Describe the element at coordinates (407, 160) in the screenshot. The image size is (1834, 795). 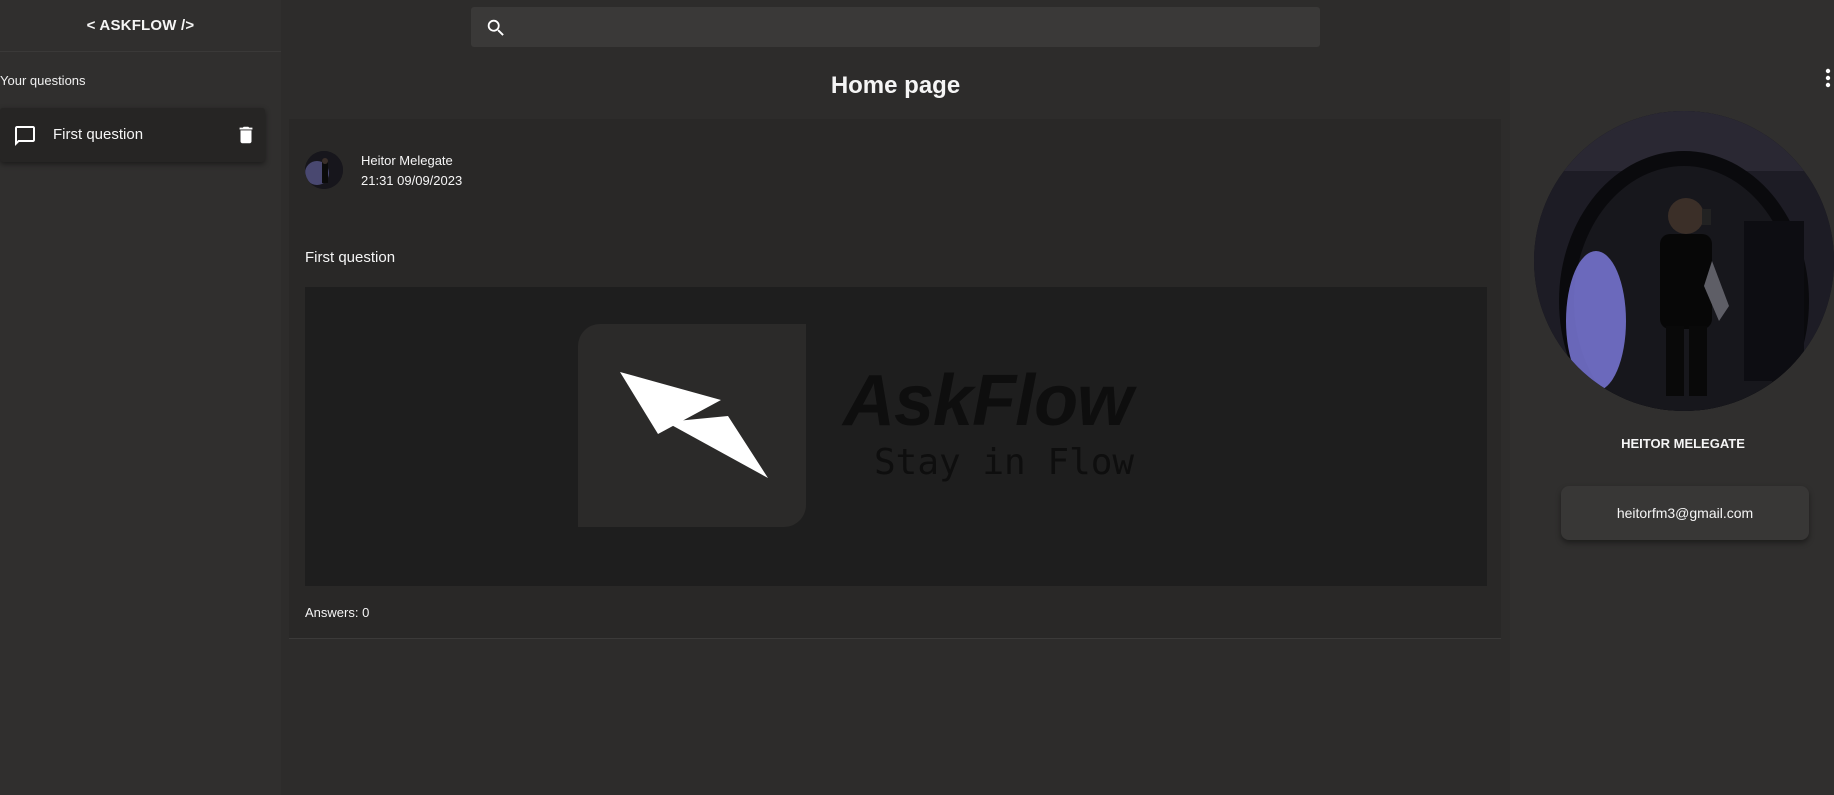
I see `author-name: Heitor Melegate` at that location.